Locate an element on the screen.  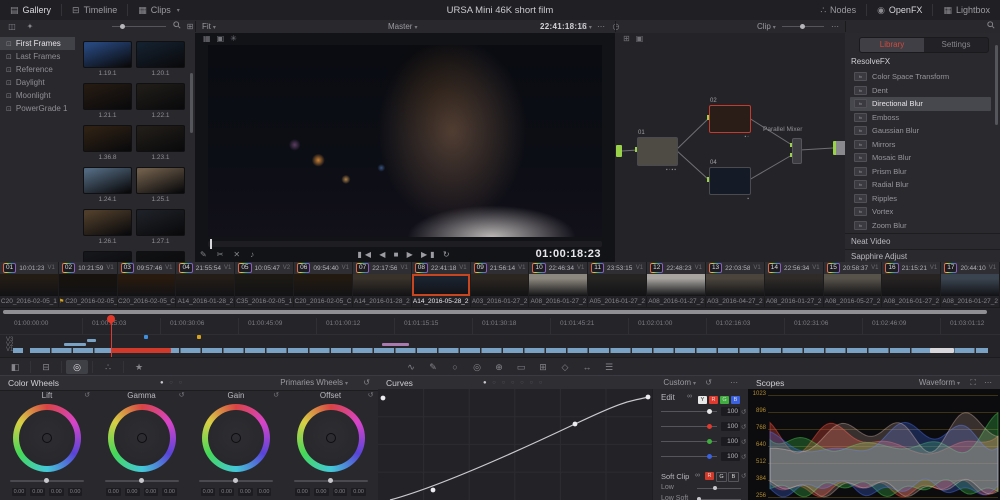
tab-library: Library is located at coordinates (892, 45).